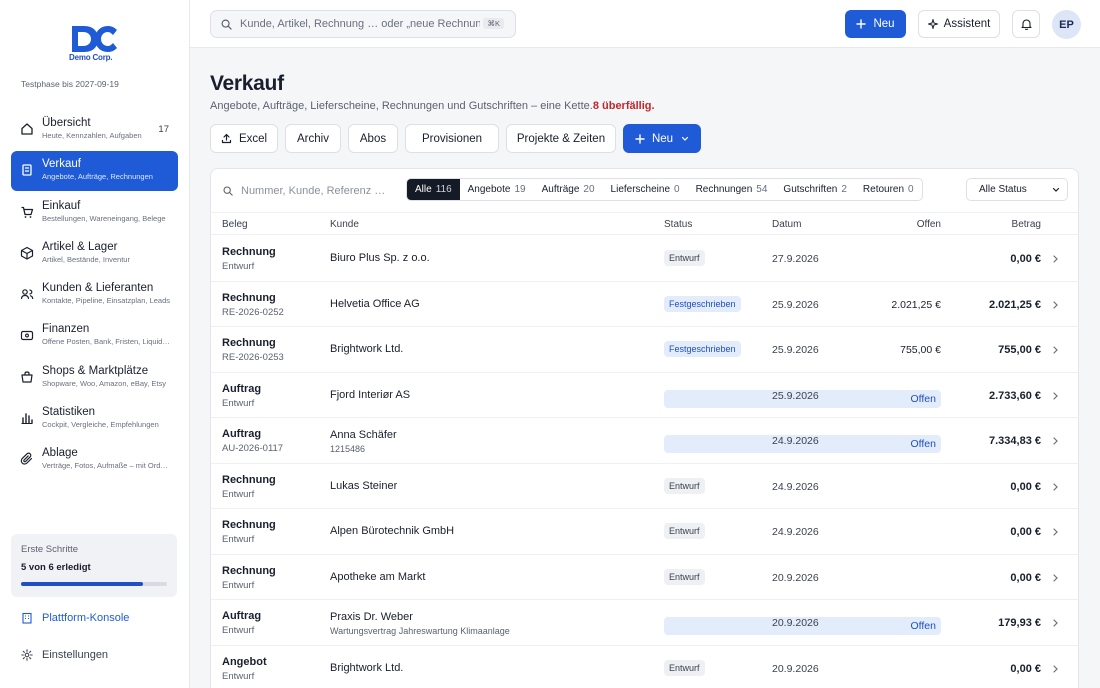  Describe the element at coordinates (959, 24) in the screenshot. I see `assistant-button: Assistent` at that location.